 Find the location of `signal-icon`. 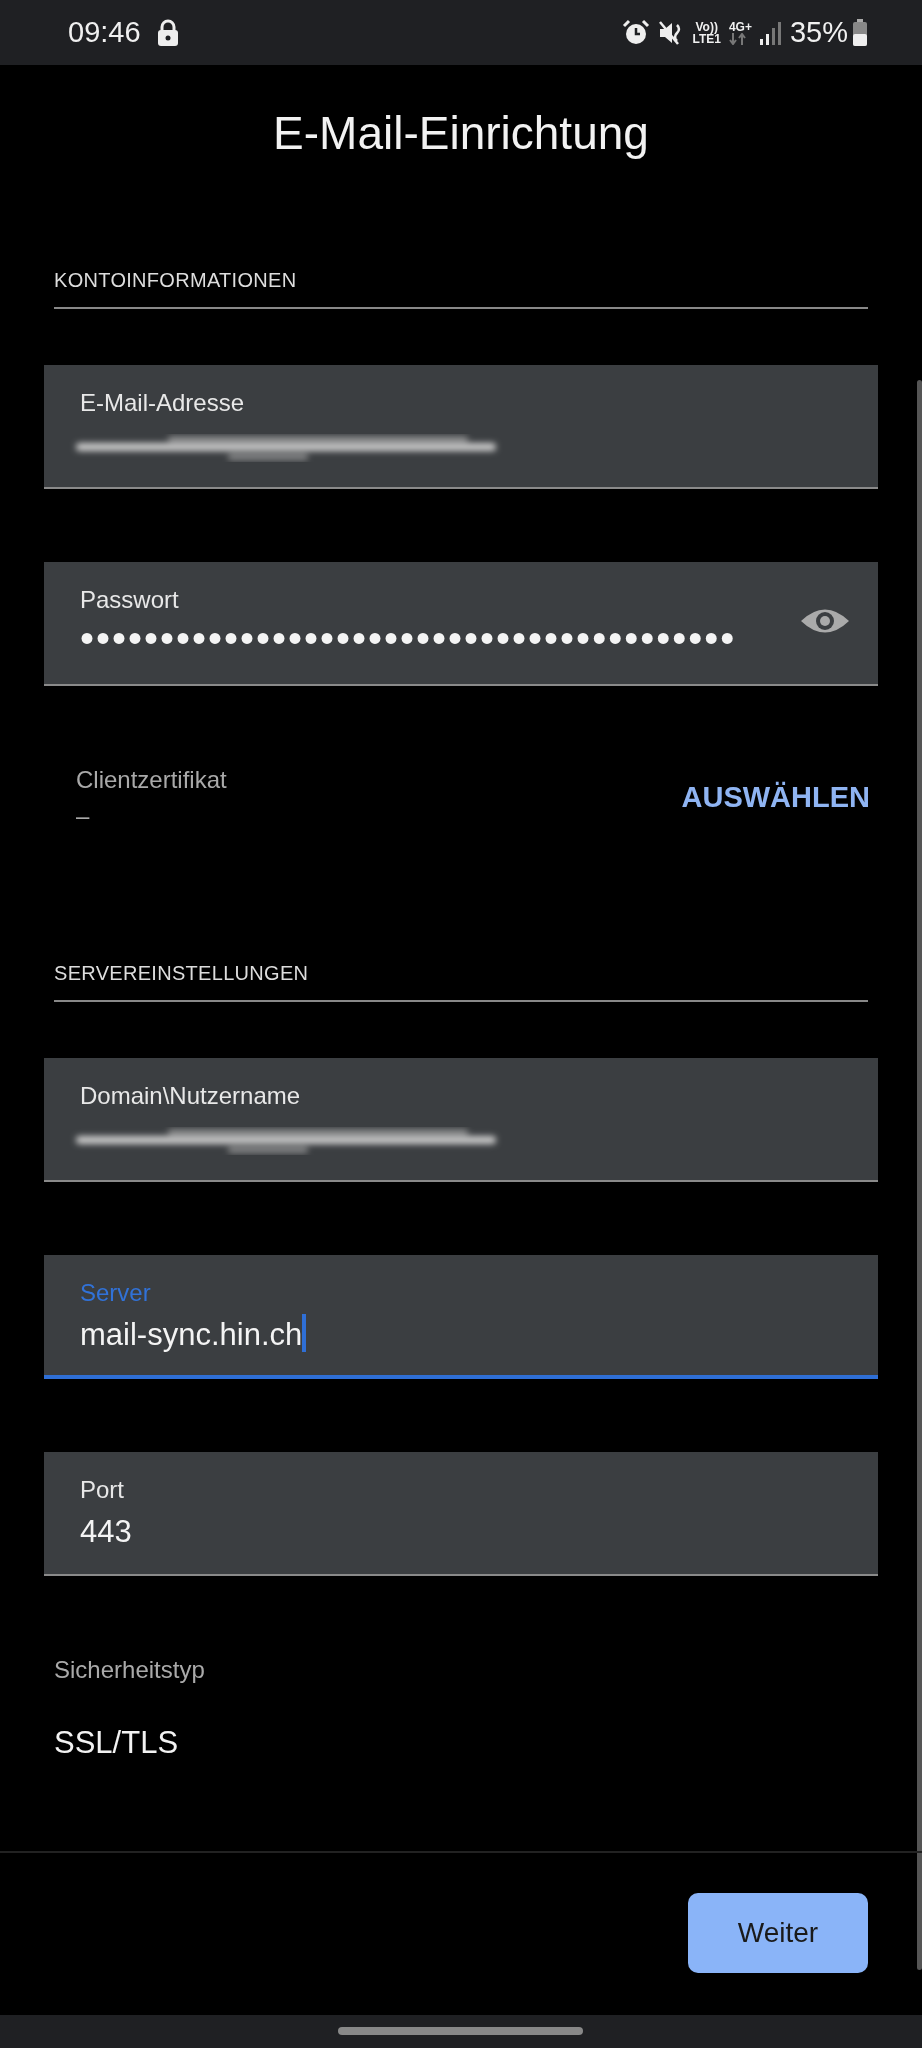

signal-icon is located at coordinates (770, 32).